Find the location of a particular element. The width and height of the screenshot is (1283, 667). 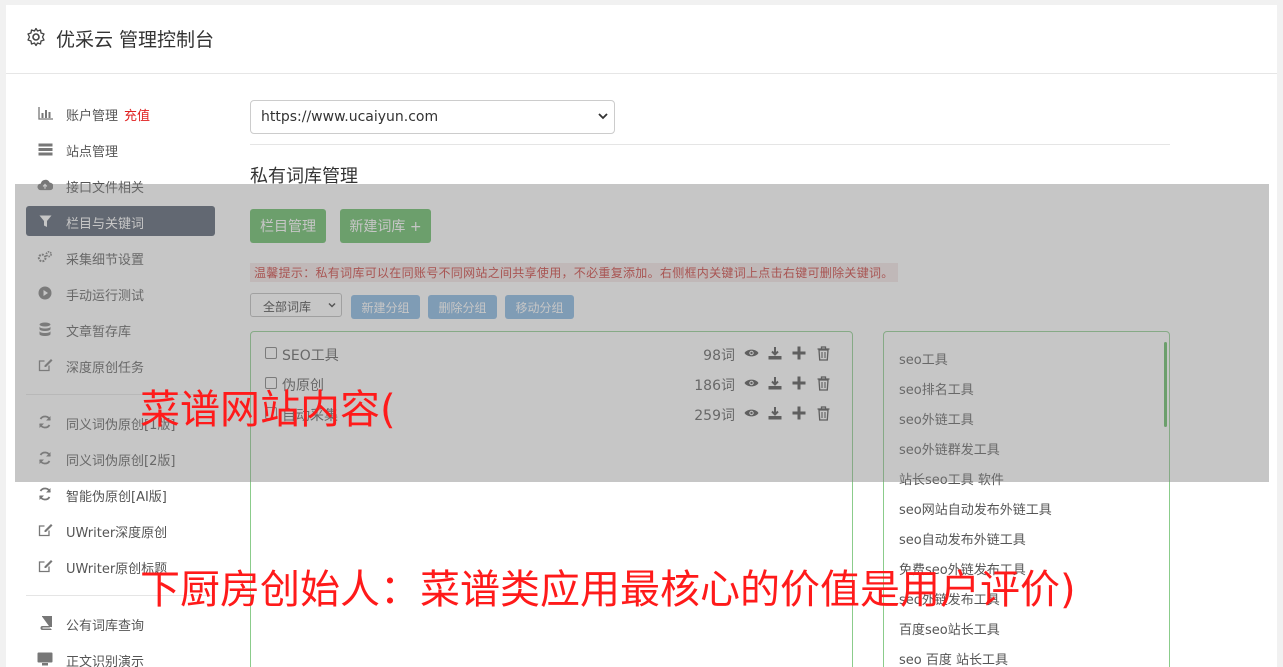

sidebar-item-label: 正文识别演示 is located at coordinates (105, 661).